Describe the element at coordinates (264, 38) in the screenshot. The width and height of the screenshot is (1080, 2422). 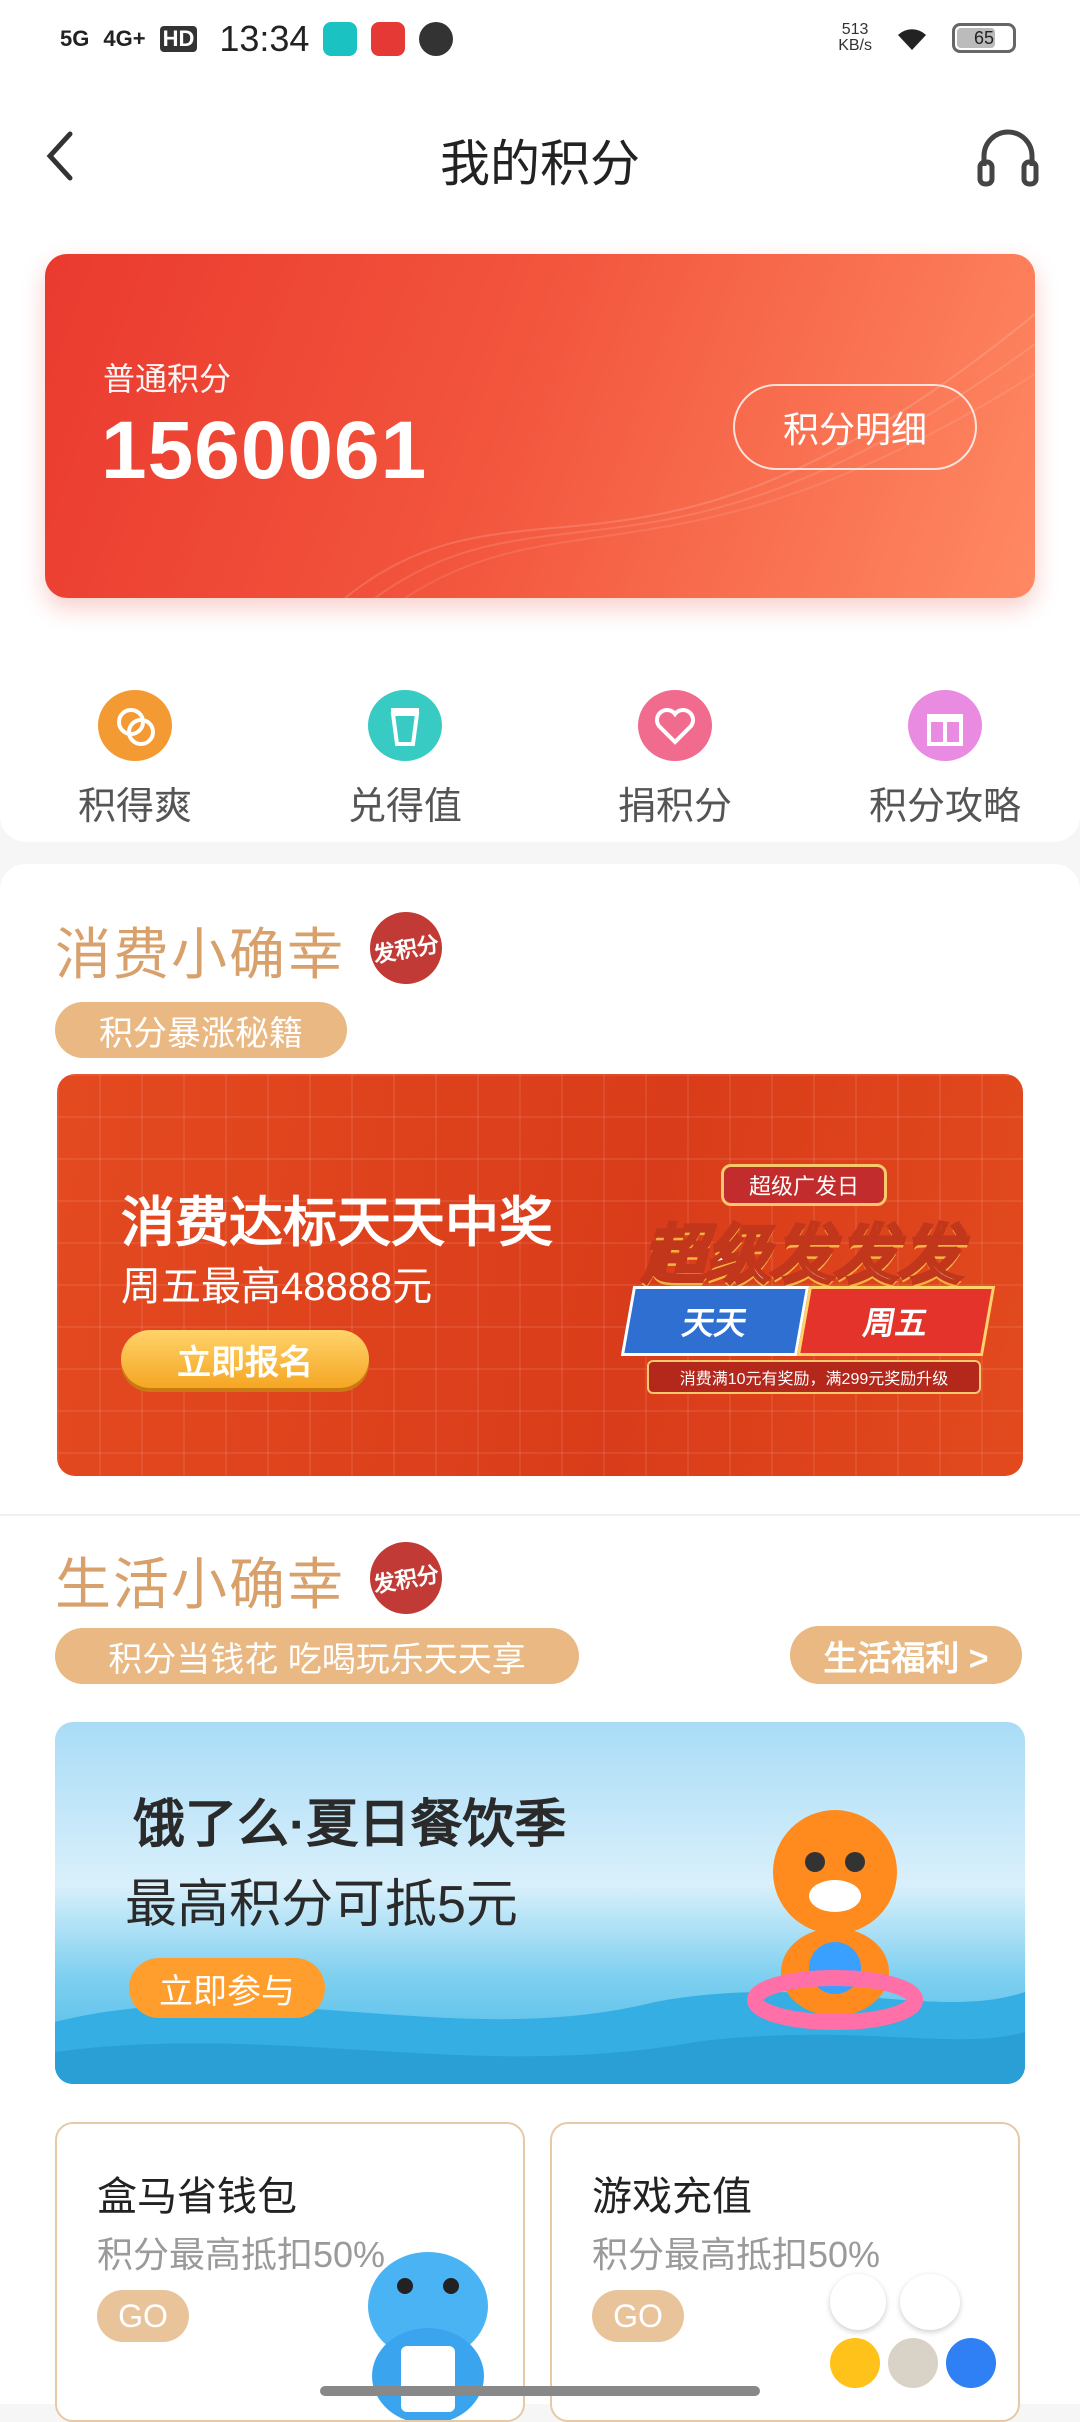
I see `status-time: 13:34` at that location.